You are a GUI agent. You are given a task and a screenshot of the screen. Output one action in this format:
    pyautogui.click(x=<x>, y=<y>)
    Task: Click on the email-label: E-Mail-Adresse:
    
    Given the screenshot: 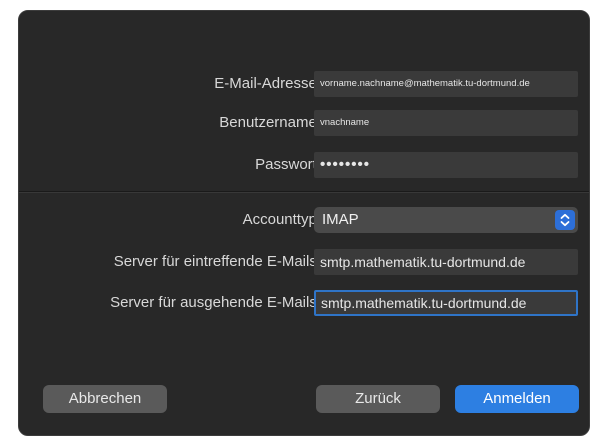 What is the action you would take?
    pyautogui.click(x=267, y=83)
    